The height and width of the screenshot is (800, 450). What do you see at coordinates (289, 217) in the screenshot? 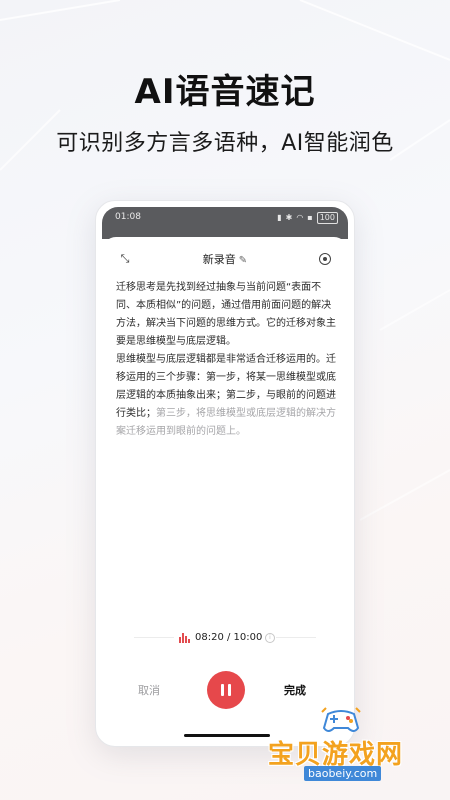
I see `bluetooth-icon: ✱` at bounding box center [289, 217].